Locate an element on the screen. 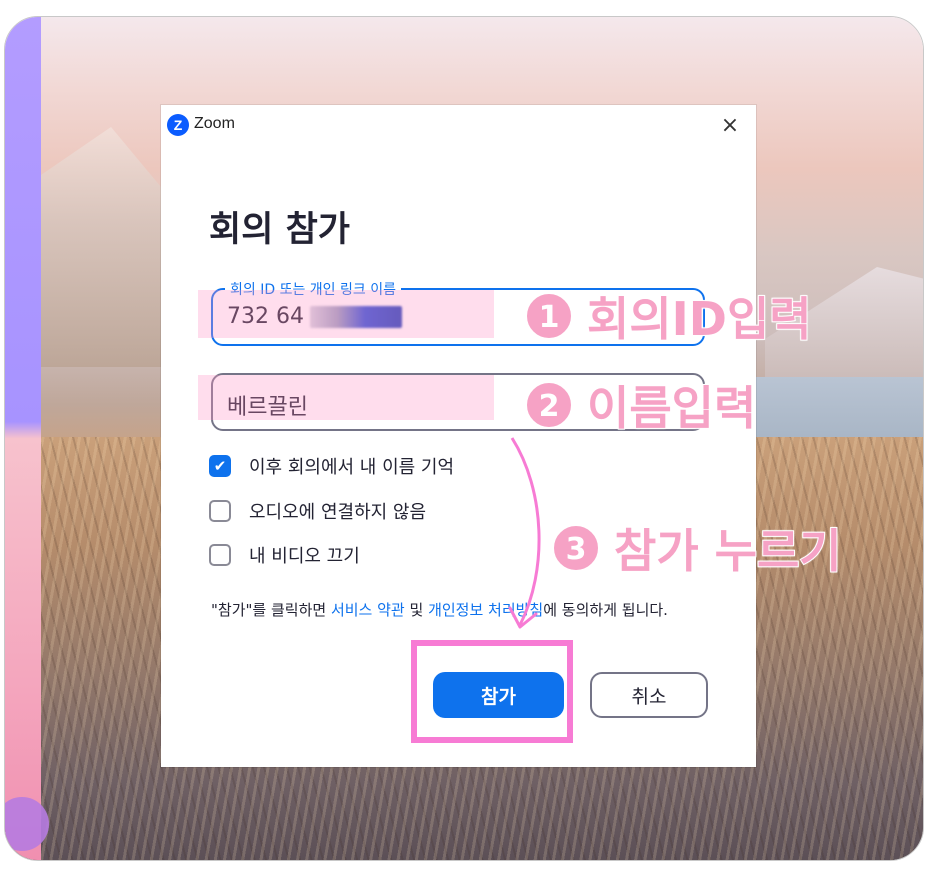  video-off-option: 내 비디오 끄기 is located at coordinates (284, 555).